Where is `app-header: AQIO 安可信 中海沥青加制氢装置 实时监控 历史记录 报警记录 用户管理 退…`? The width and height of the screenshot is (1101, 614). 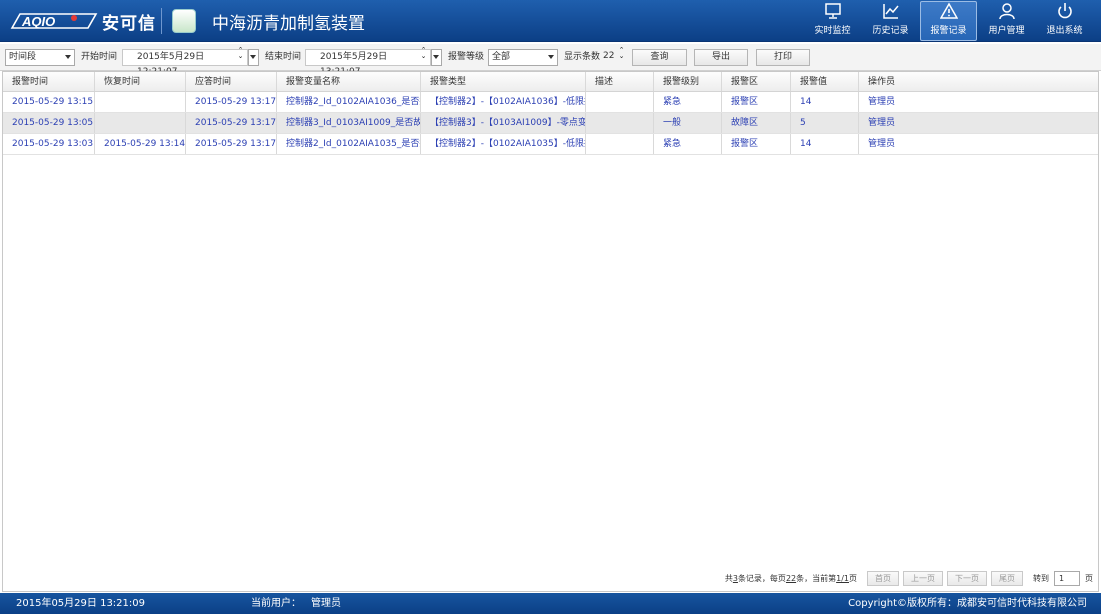 app-header: AQIO 安可信 中海沥青加制氢装置 实时监控 历史记录 报警记录 用户管理 退… is located at coordinates (550, 21).